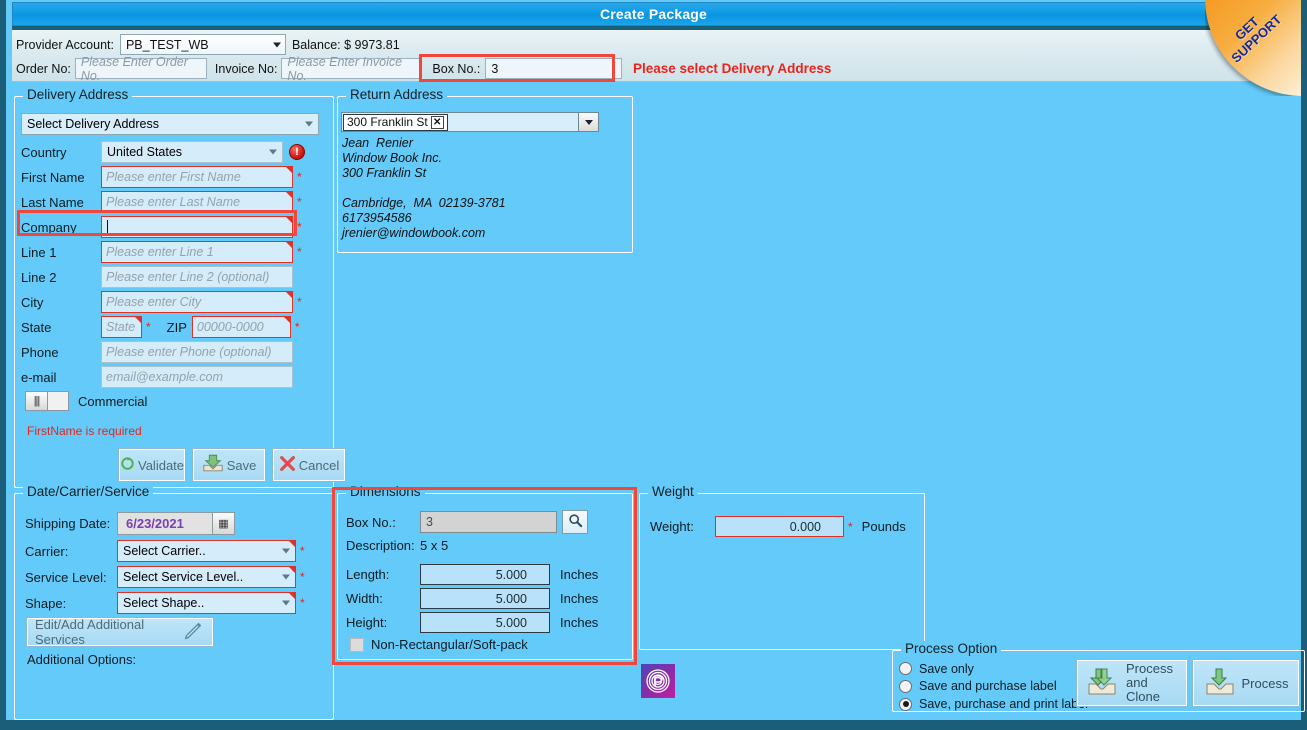 The image size is (1307, 730). Describe the element at coordinates (672, 526) in the screenshot. I see `weight-label: Weight:` at that location.